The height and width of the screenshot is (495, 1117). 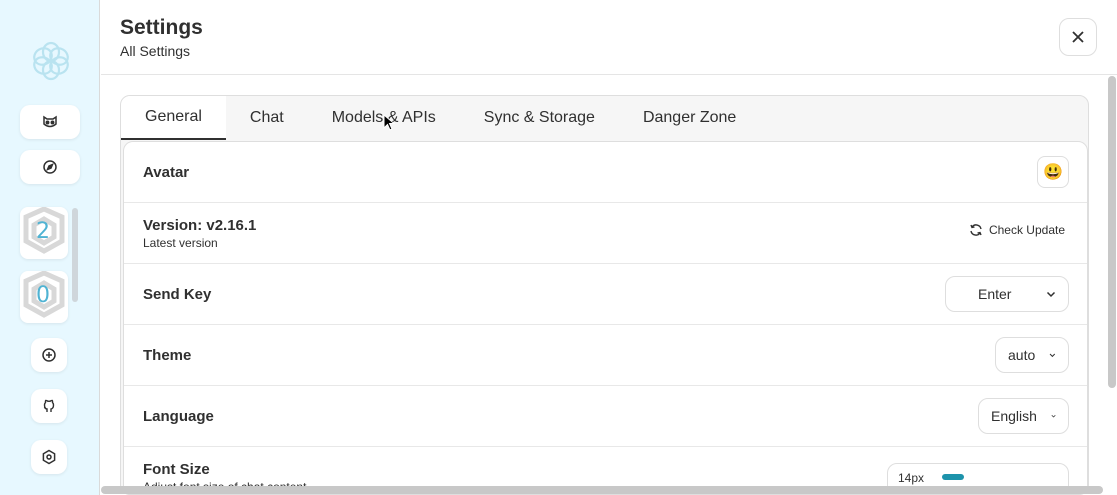 I want to click on setting-label: Send Key, so click(x=177, y=294).